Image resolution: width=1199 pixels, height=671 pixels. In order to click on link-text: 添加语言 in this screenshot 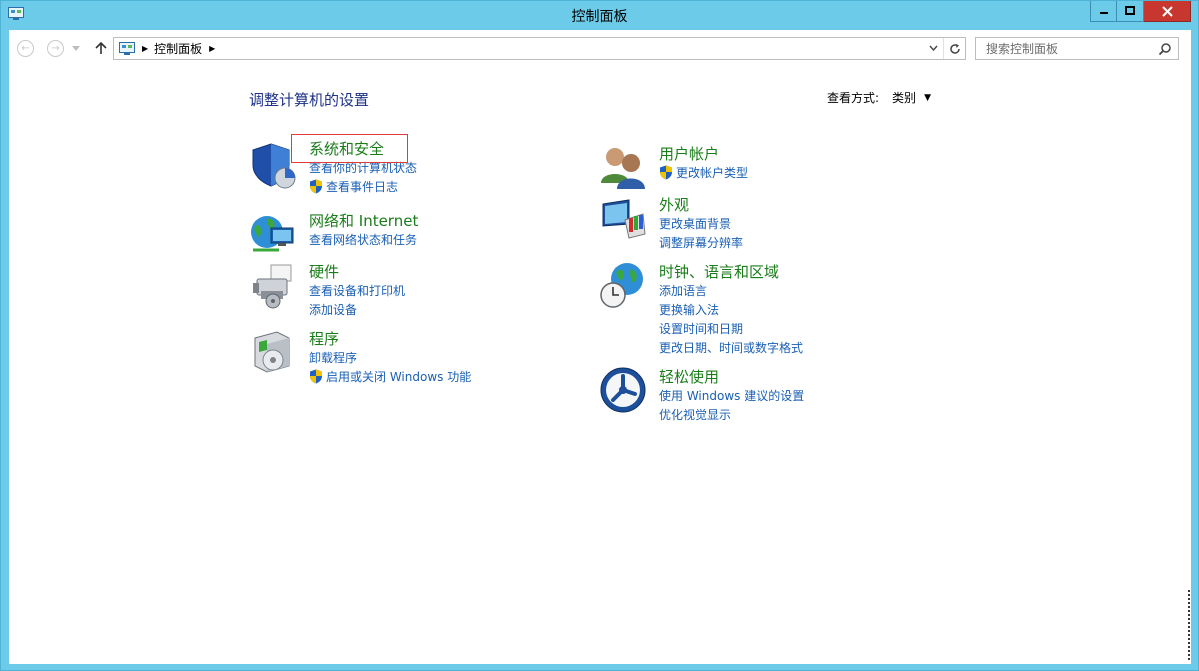, I will do `click(683, 290)`.